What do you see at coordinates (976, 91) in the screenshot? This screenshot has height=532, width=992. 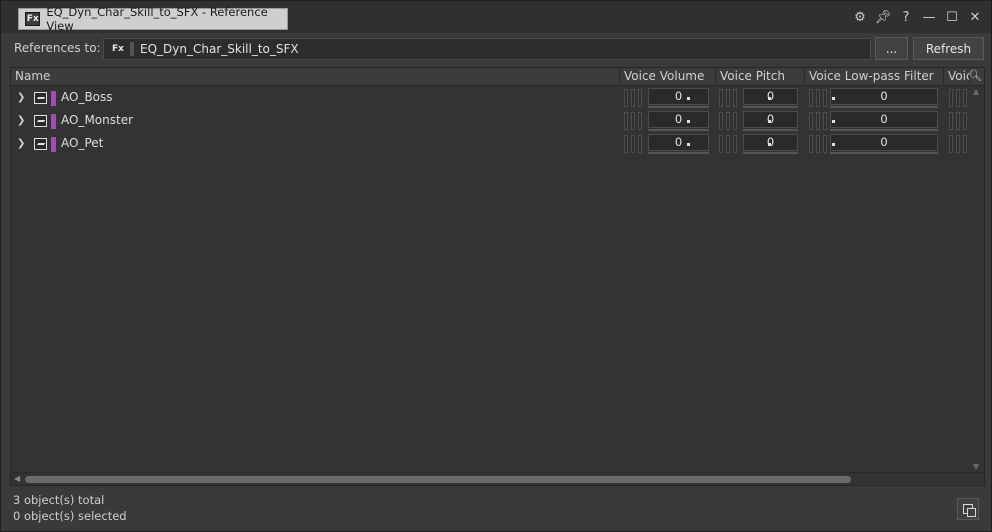 I see `scroll-up-icon: ▲` at bounding box center [976, 91].